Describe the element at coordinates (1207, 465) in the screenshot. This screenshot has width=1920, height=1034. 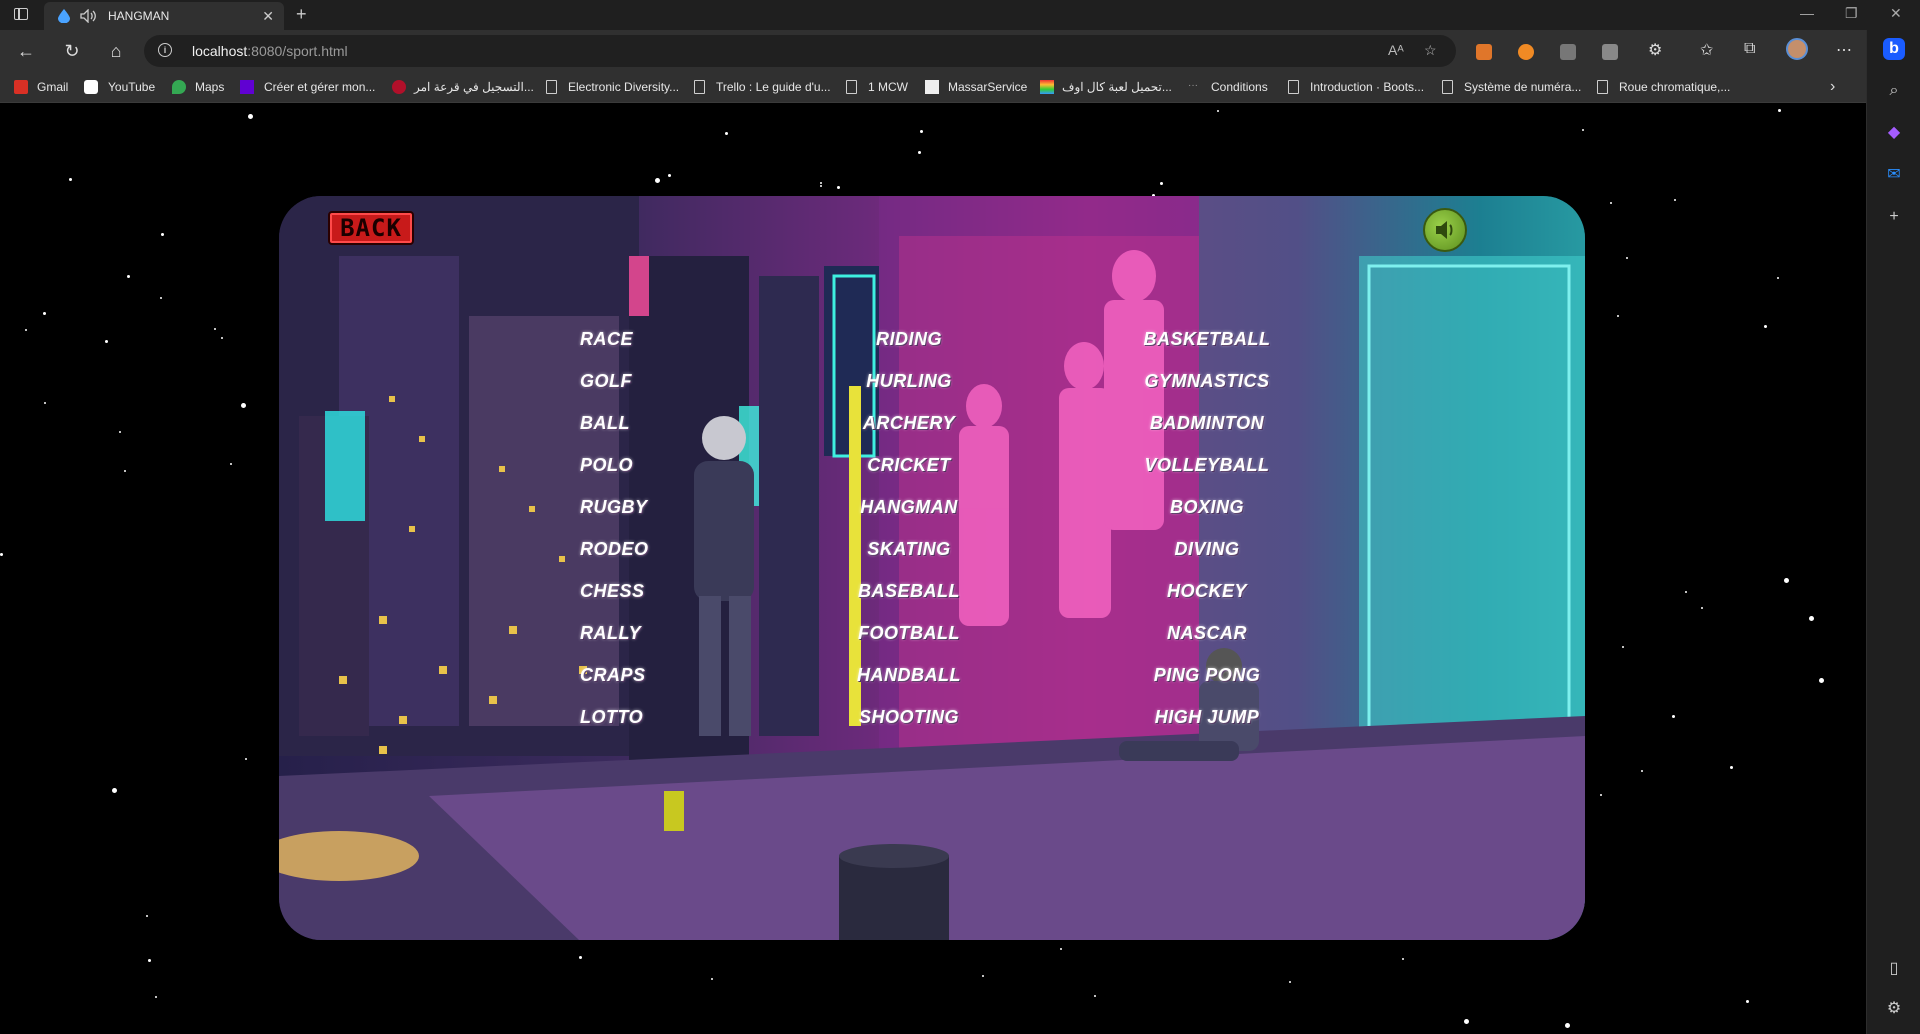
I see `word-option: VOLLEYBALL` at that location.